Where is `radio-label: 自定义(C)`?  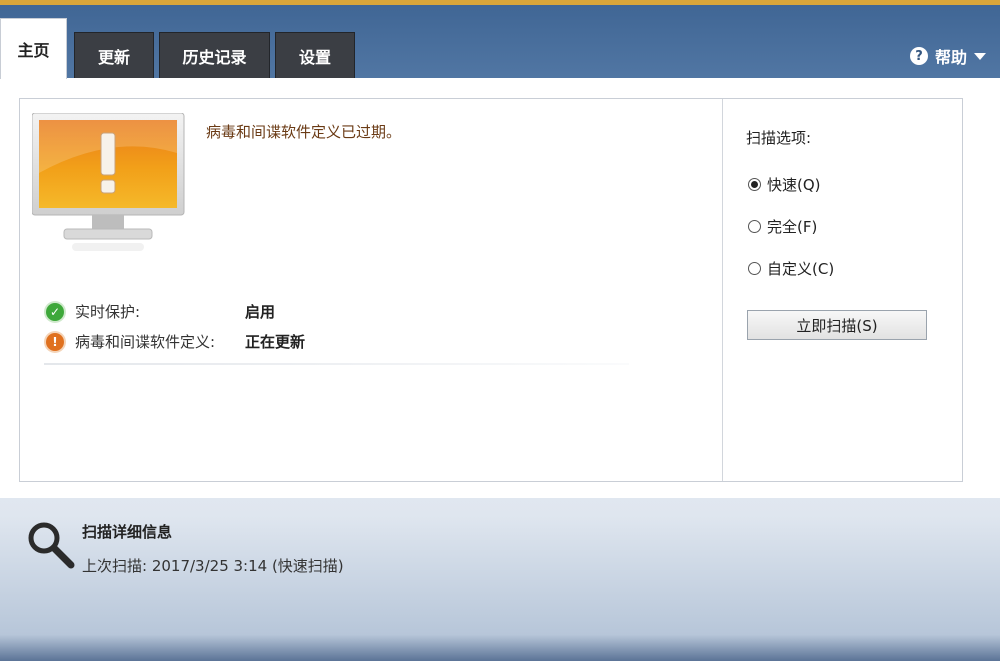
radio-label: 自定义(C) is located at coordinates (801, 269).